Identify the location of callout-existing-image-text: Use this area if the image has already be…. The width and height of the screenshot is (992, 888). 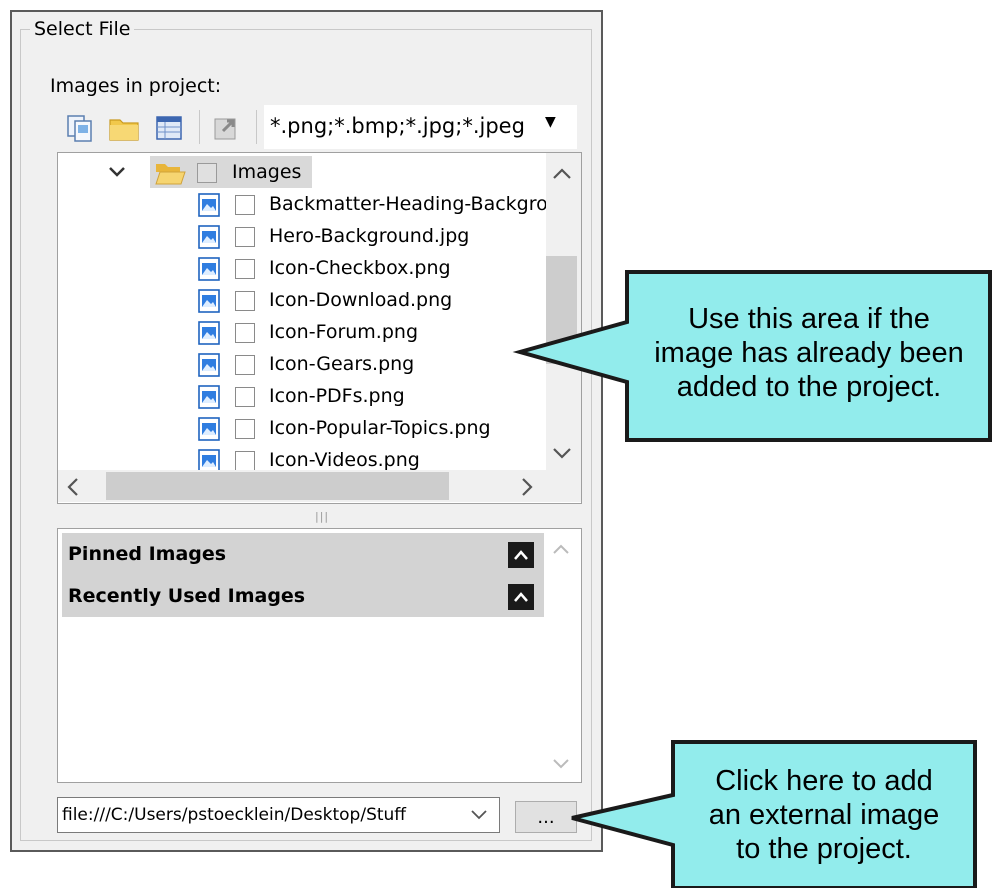
(809, 353).